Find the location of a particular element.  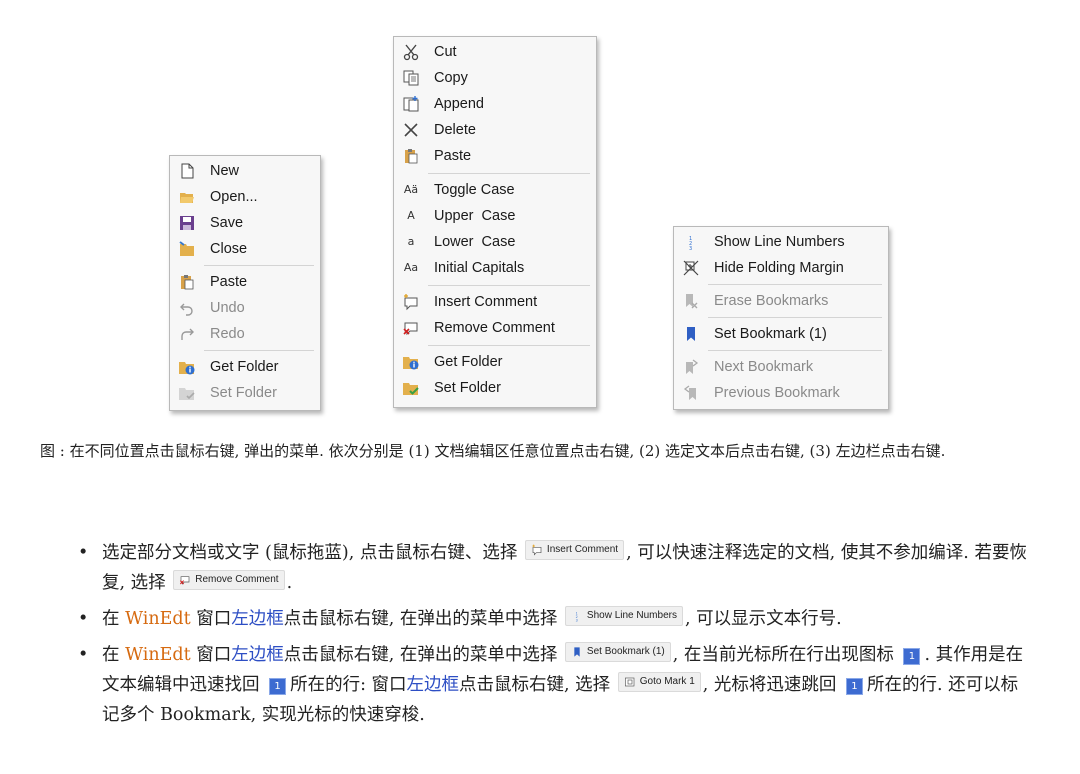

menu-item-label: Cut is located at coordinates (445, 52).